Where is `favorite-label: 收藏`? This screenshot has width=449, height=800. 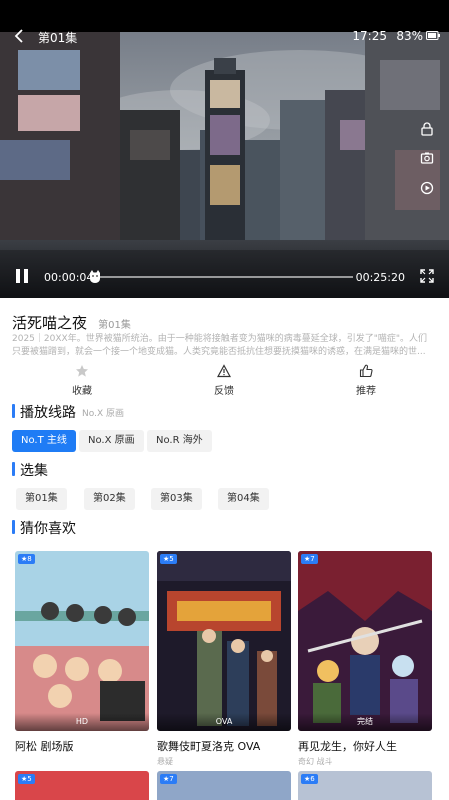 favorite-label: 收藏 is located at coordinates (82, 391).